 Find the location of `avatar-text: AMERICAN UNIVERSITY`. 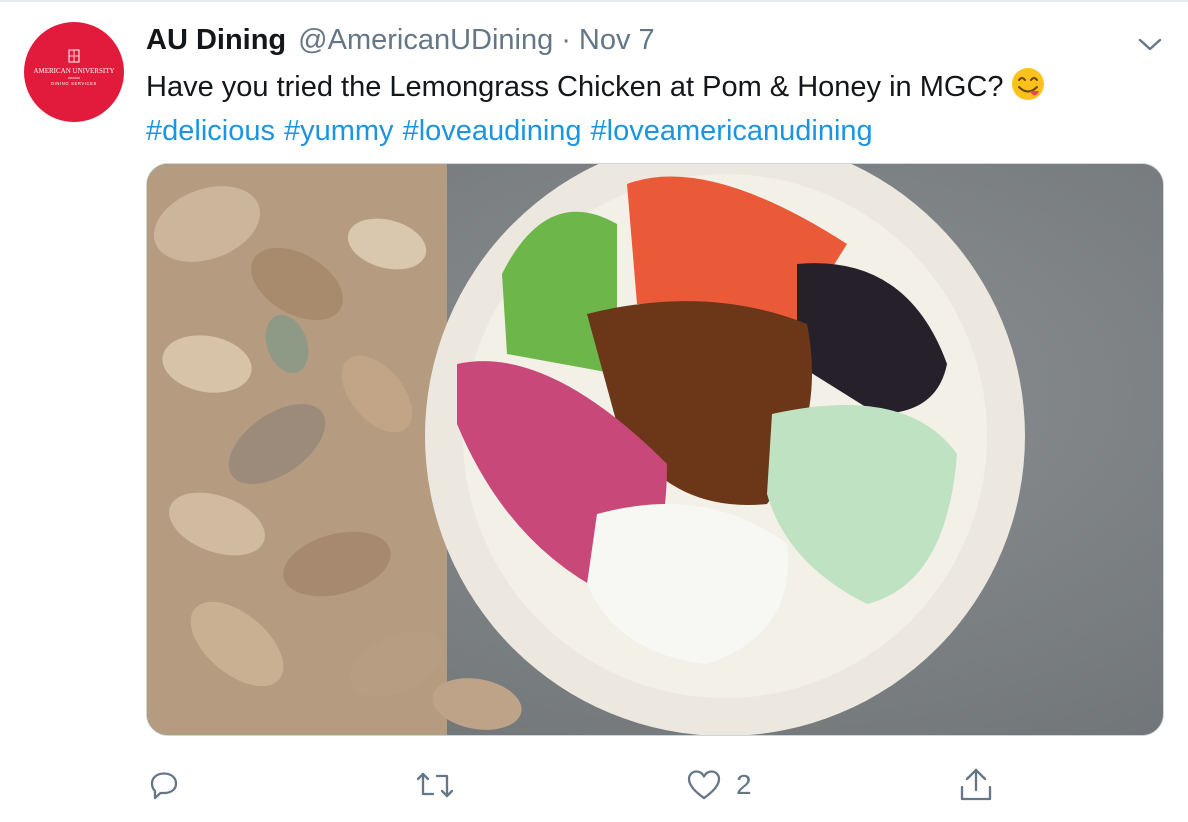

avatar-text: AMERICAN UNIVERSITY is located at coordinates (73, 71).